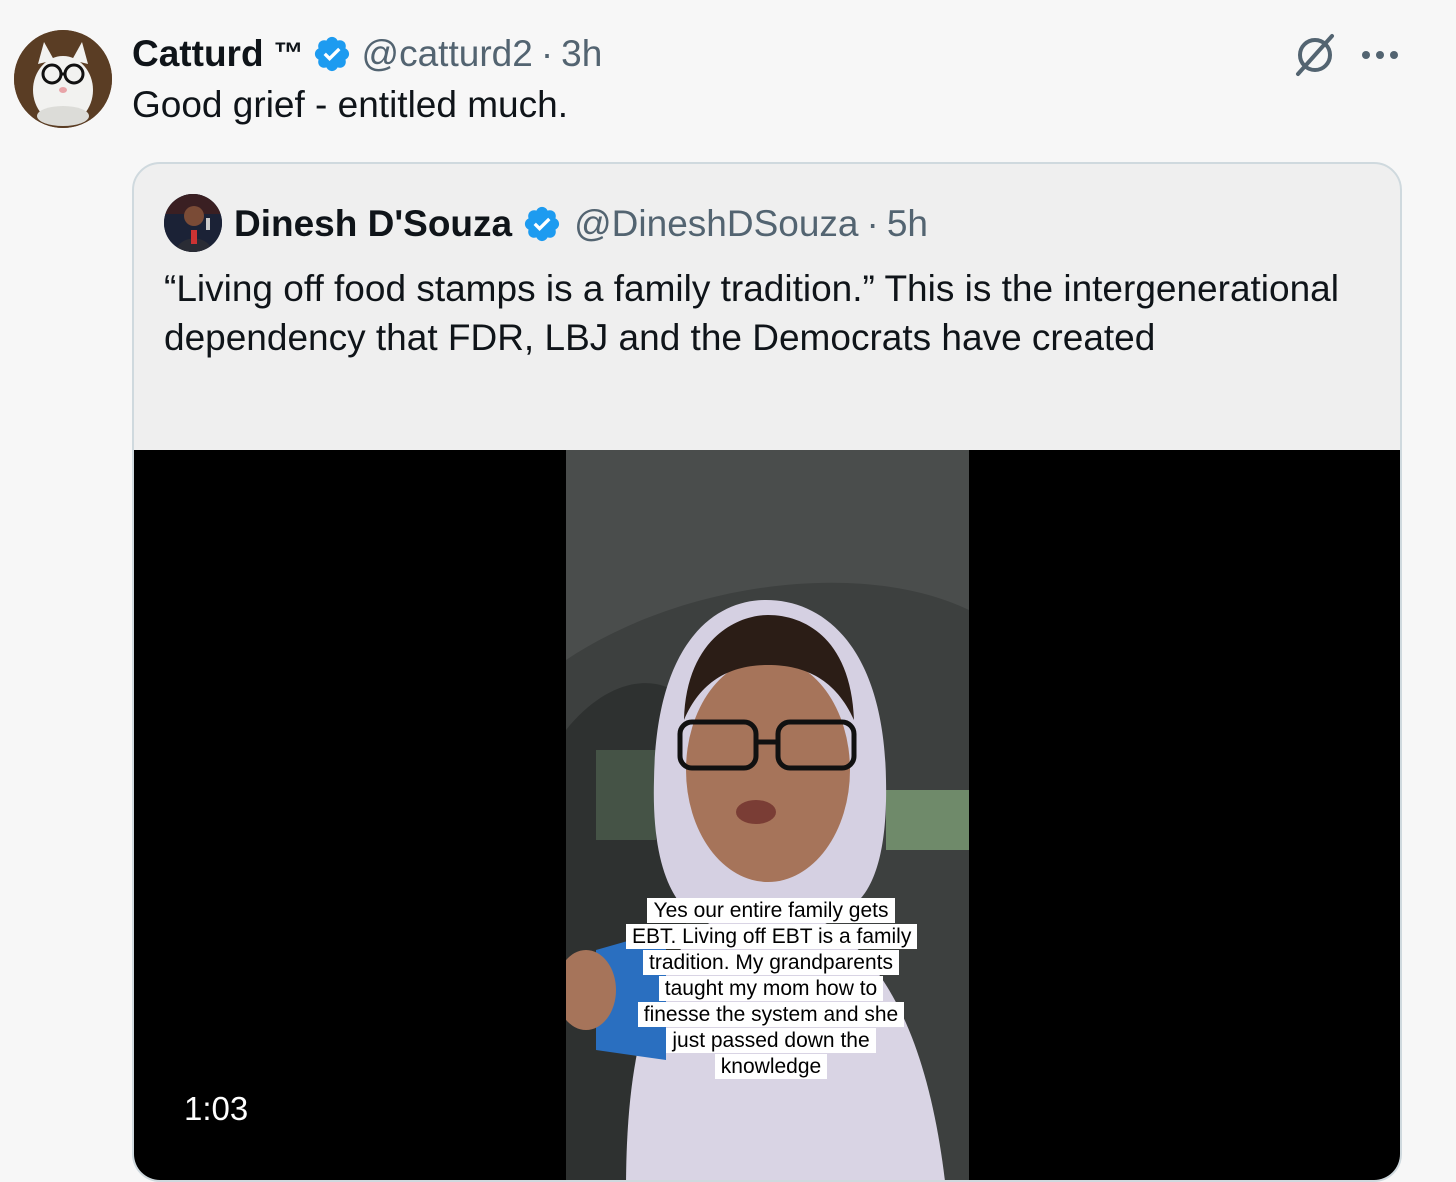  I want to click on quoted-tweet-time: 5h, so click(907, 224).